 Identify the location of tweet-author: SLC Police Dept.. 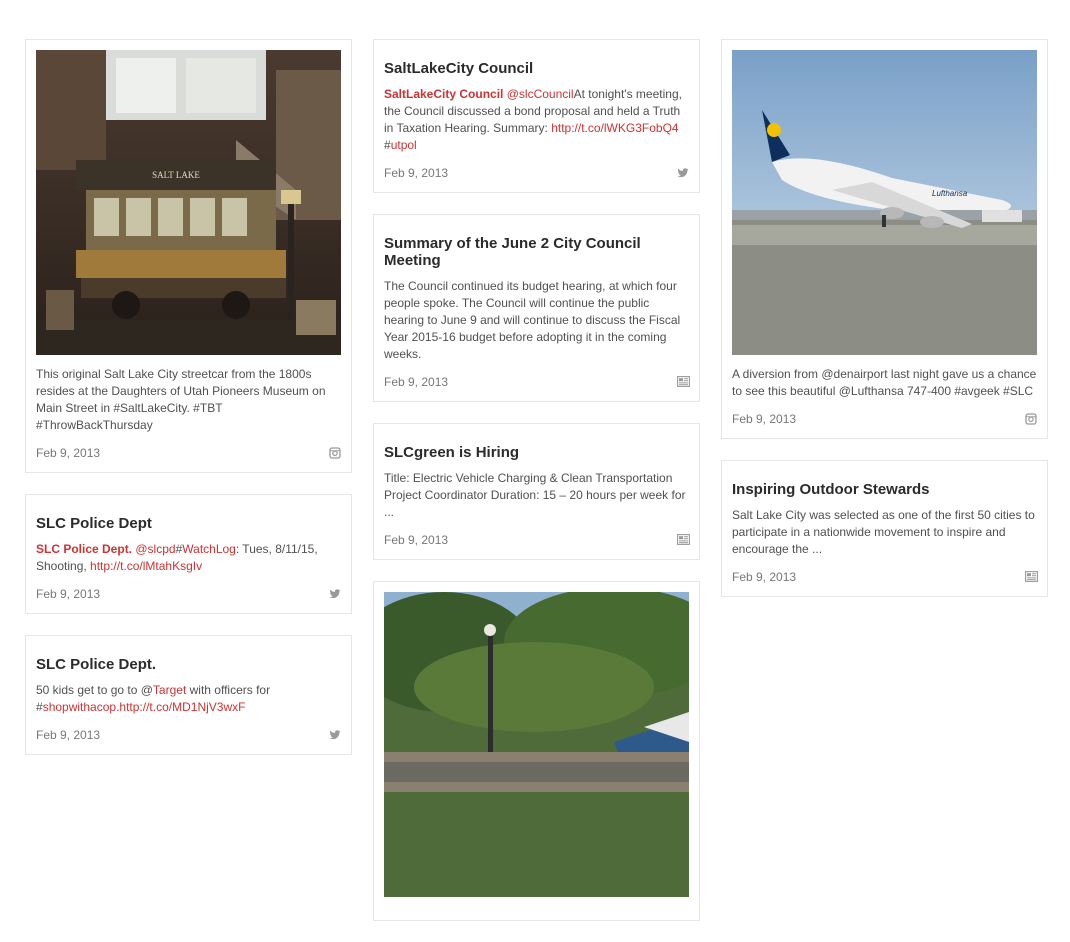
(84, 549).